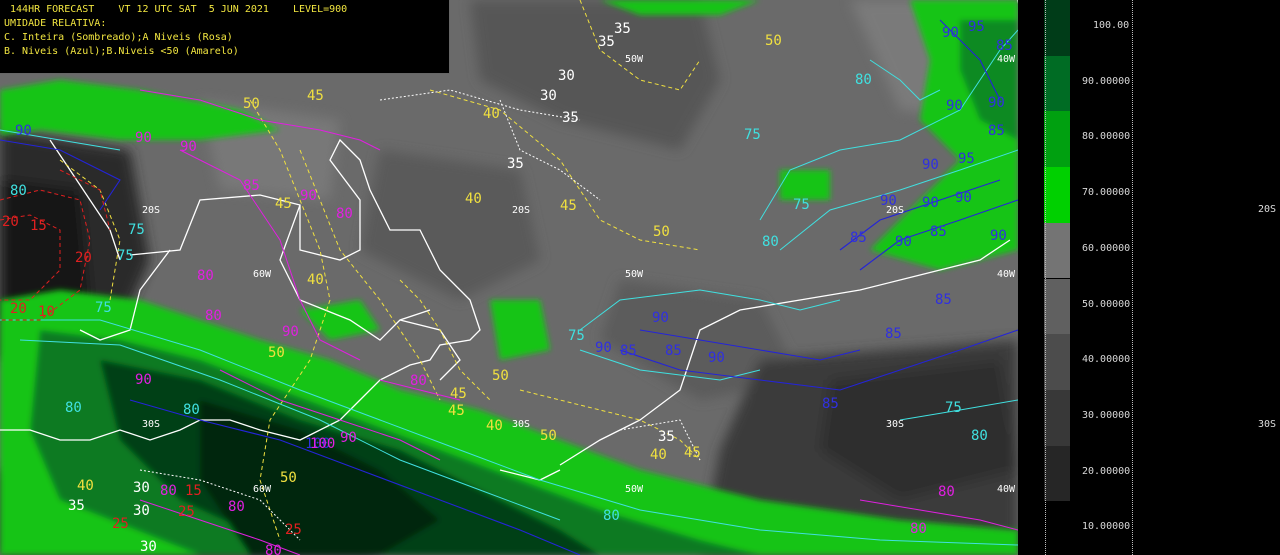 The image size is (1280, 555). I want to click on legend-description-1: C. Inteira (Sombreado);A Niveis (Rosa), so click(118, 37).